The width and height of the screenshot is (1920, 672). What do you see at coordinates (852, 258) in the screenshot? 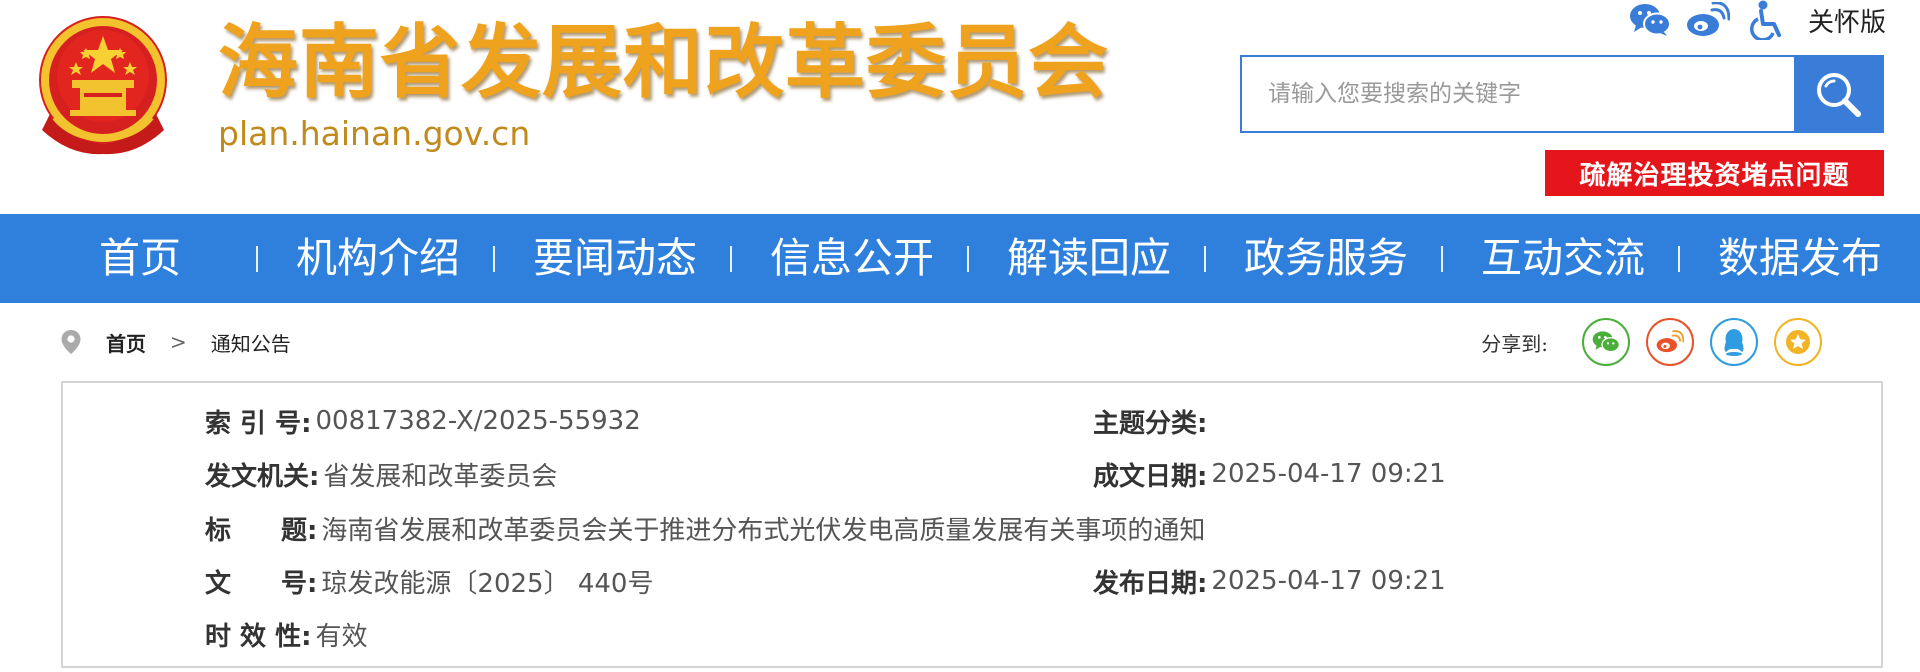
I see `nav-item-disclosure: 信息公开` at bounding box center [852, 258].